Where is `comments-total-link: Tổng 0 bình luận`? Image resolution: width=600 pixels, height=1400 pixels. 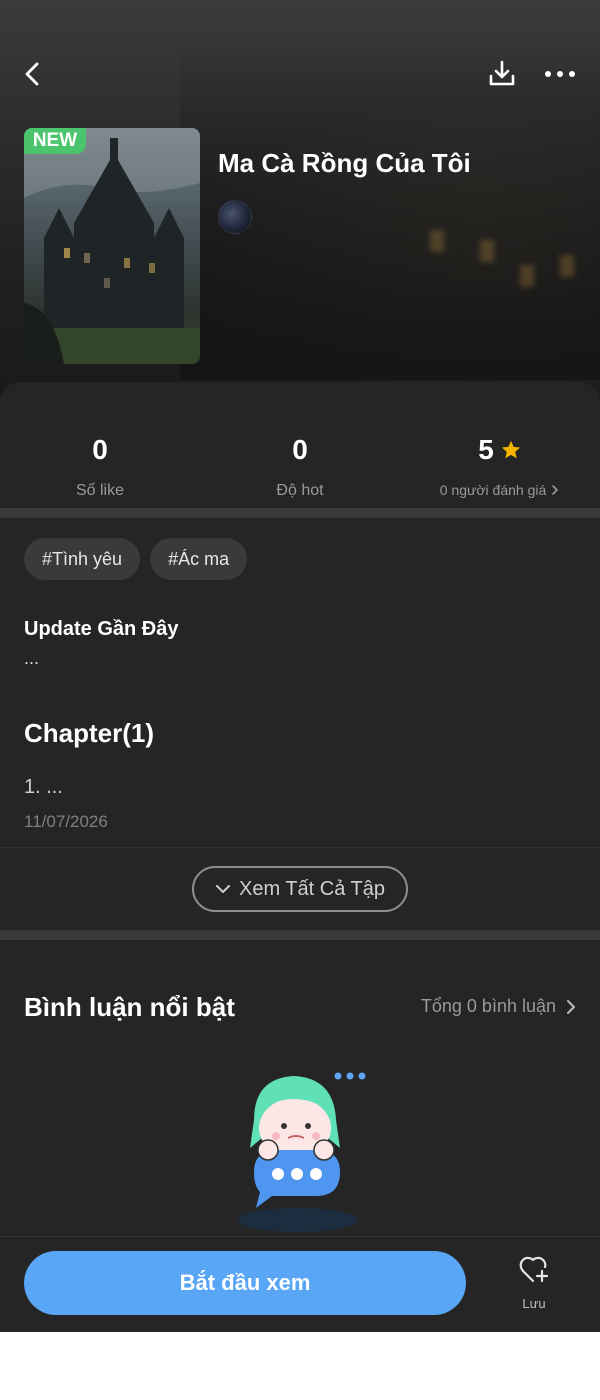 comments-total-link: Tổng 0 bình luận is located at coordinates (498, 1006).